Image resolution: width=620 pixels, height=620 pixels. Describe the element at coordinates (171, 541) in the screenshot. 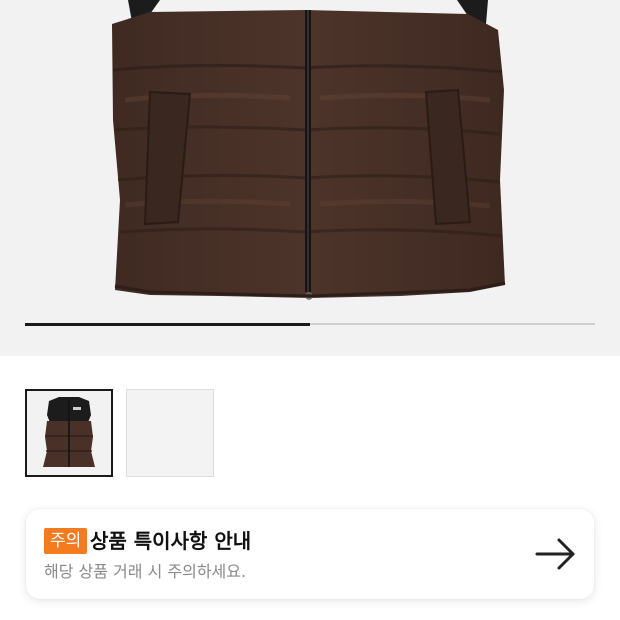

I see `notice-title: 상품 특이사항 안내` at that location.